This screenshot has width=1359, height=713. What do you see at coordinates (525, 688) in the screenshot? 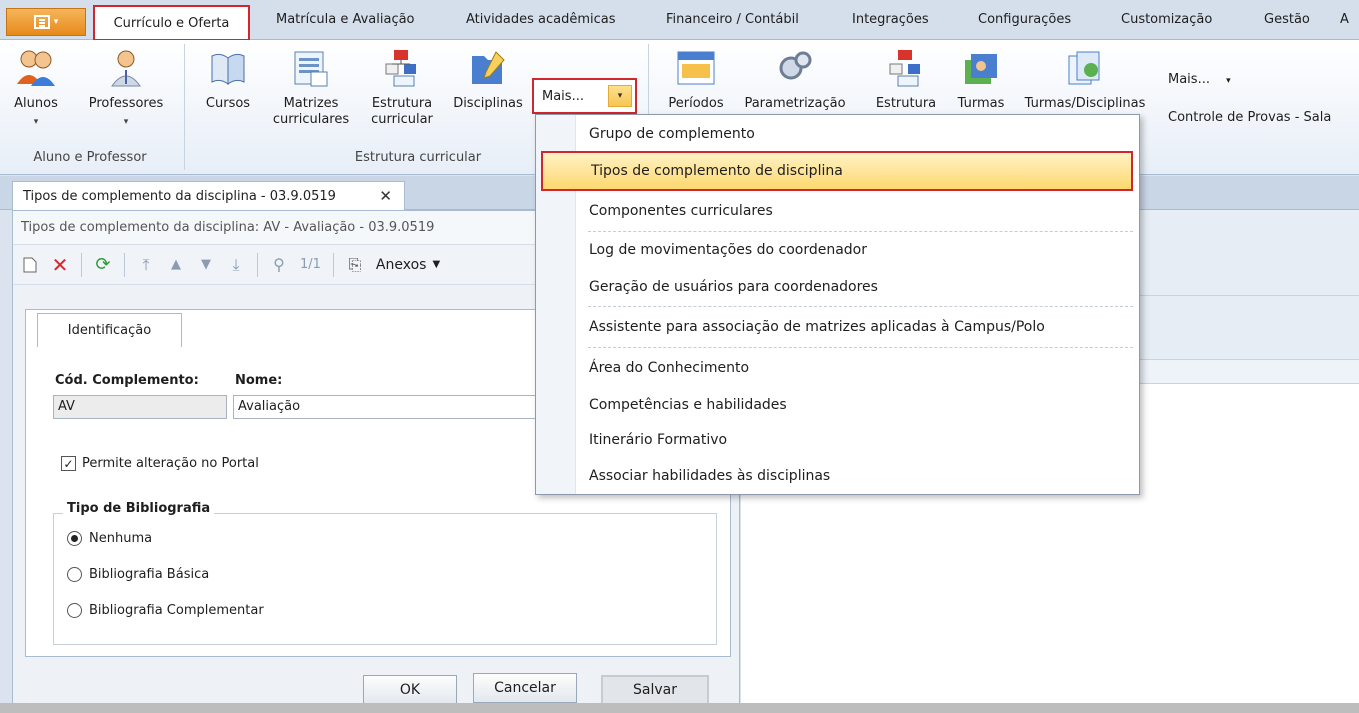
I see `cancelar-button: Cancelar` at bounding box center [525, 688].